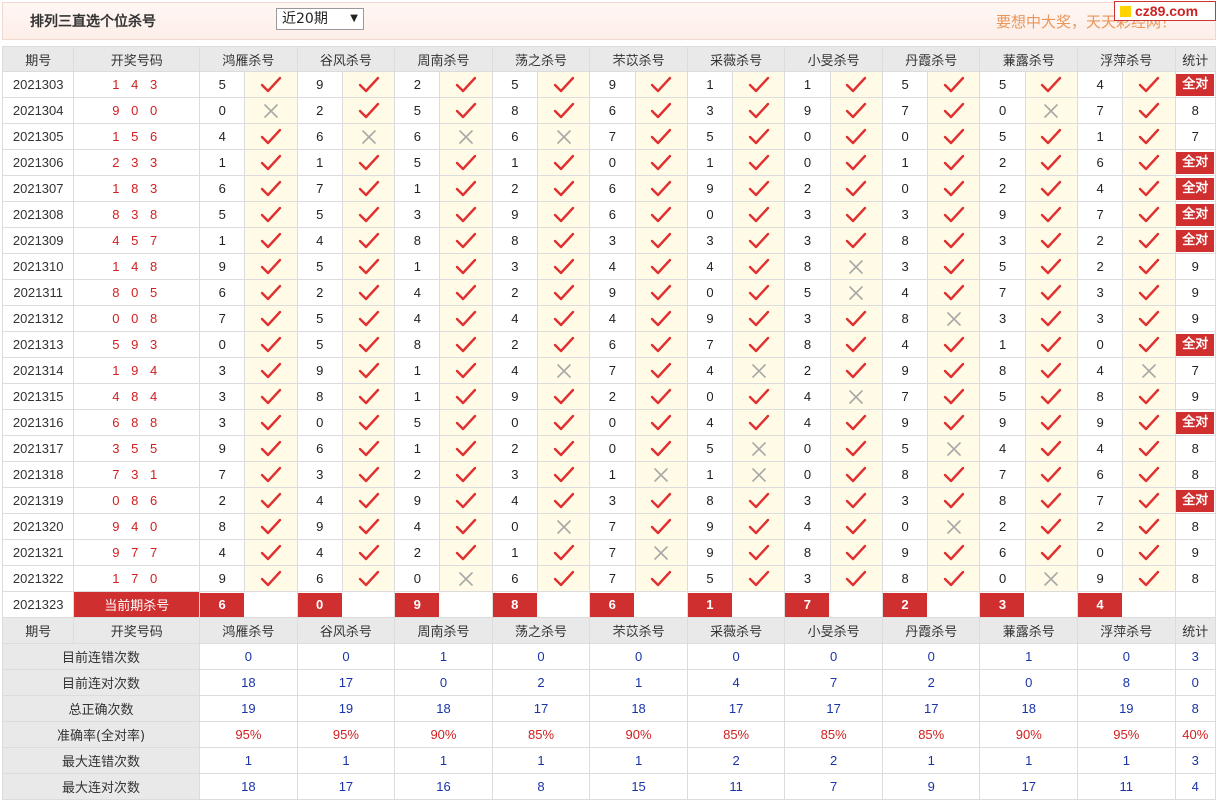  What do you see at coordinates (305, 19) in the screenshot?
I see `period-select-value: 近20期` at bounding box center [305, 19].